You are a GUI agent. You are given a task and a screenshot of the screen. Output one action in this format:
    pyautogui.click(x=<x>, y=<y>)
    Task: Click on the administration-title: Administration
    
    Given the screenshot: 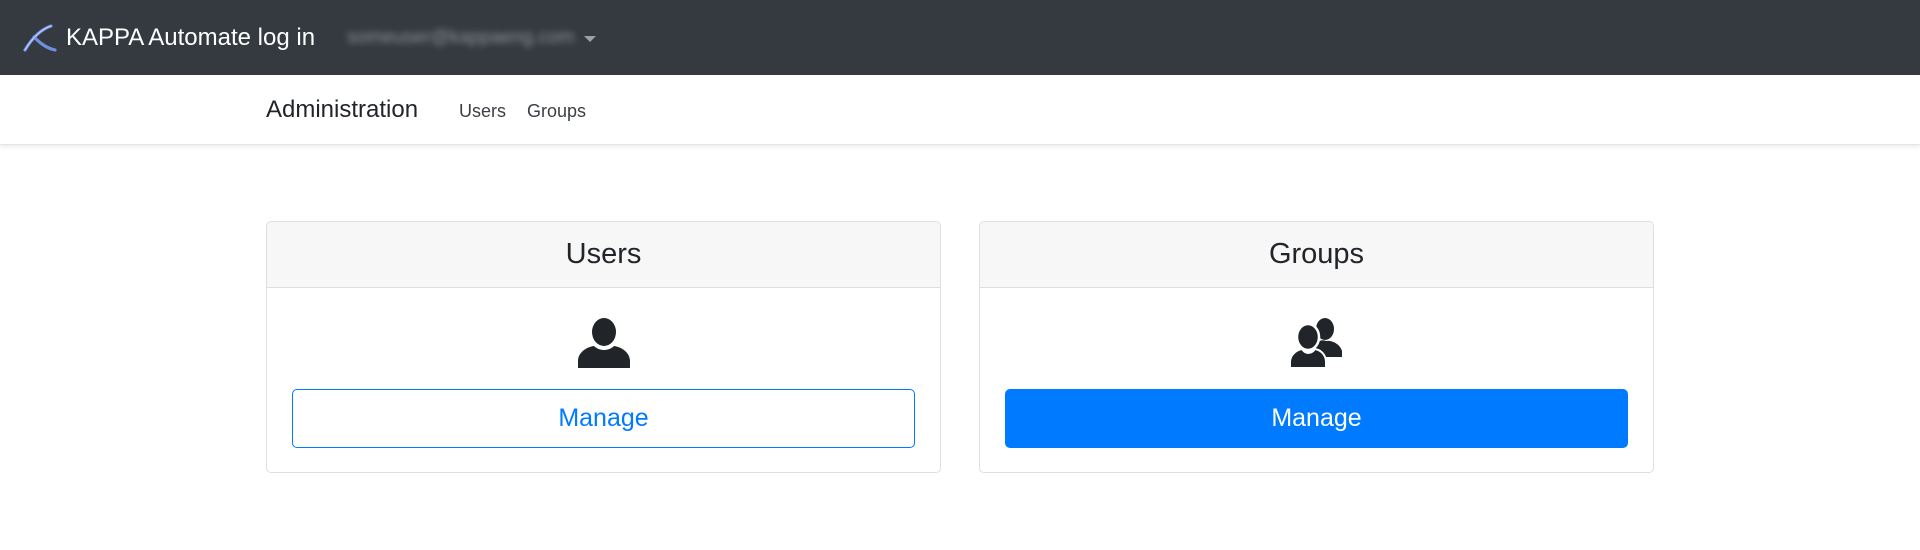 What is the action you would take?
    pyautogui.click(x=342, y=110)
    